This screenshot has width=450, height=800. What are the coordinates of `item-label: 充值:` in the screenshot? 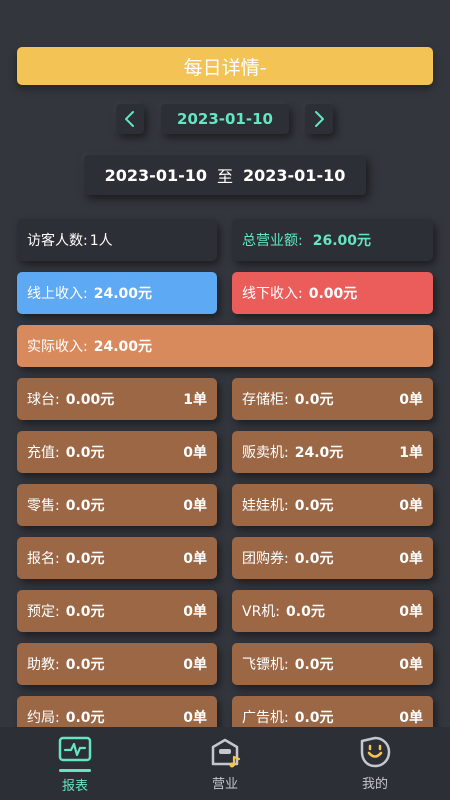 It's located at (43, 453).